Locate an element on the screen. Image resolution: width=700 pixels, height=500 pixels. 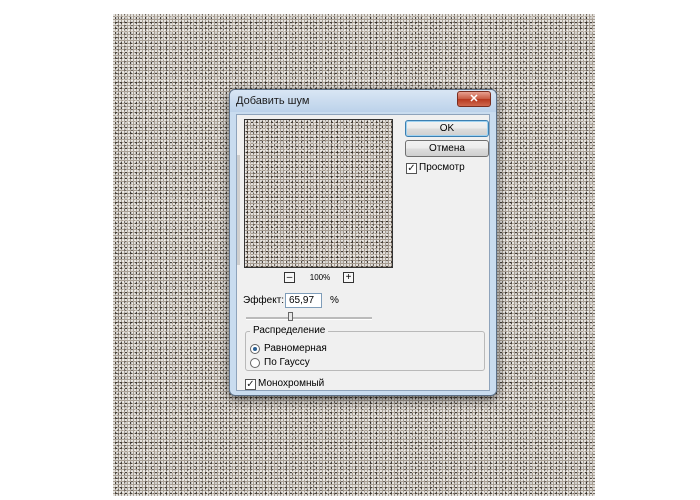
uniform-radio-label: Равномерная is located at coordinates (295, 348).